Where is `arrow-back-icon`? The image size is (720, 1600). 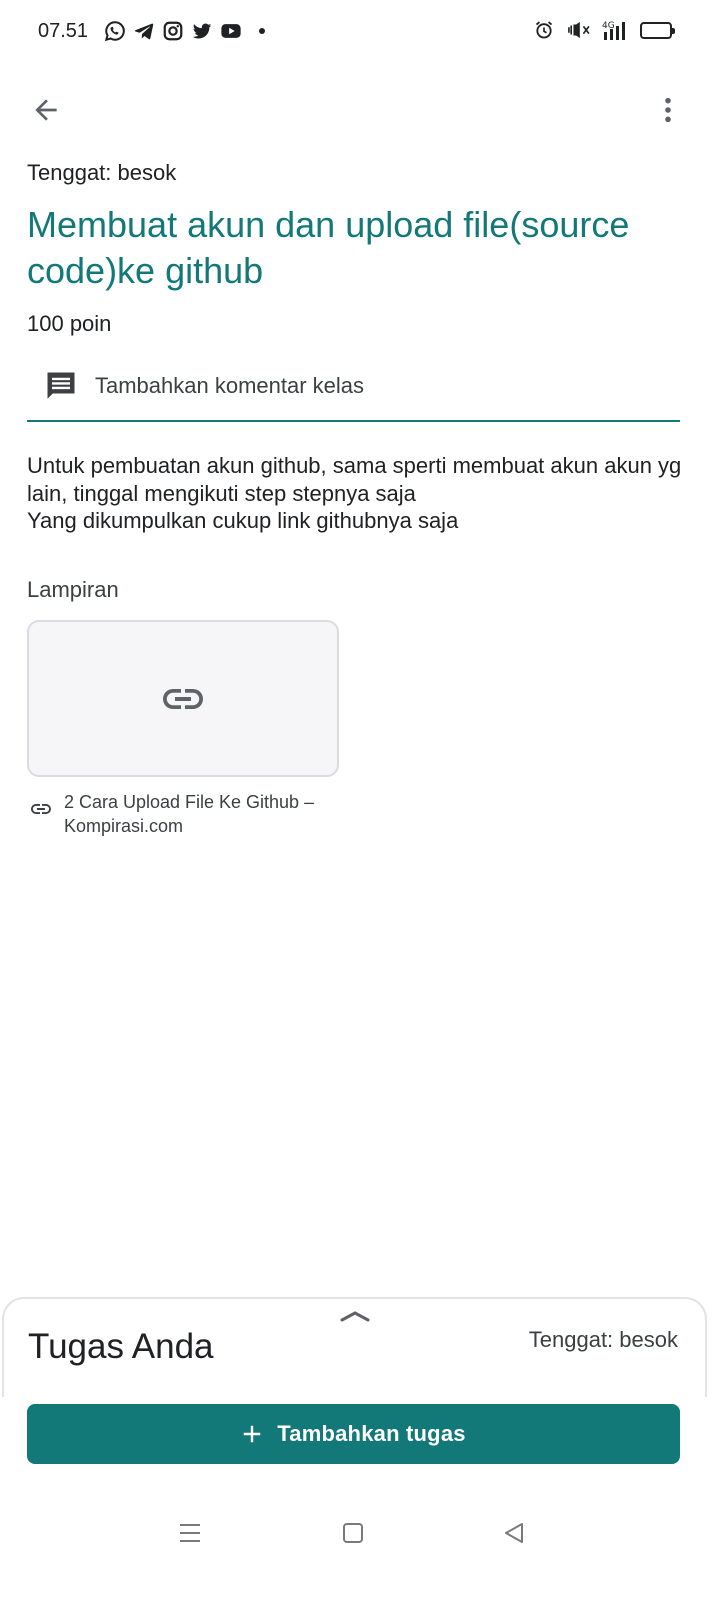 arrow-back-icon is located at coordinates (46, 110).